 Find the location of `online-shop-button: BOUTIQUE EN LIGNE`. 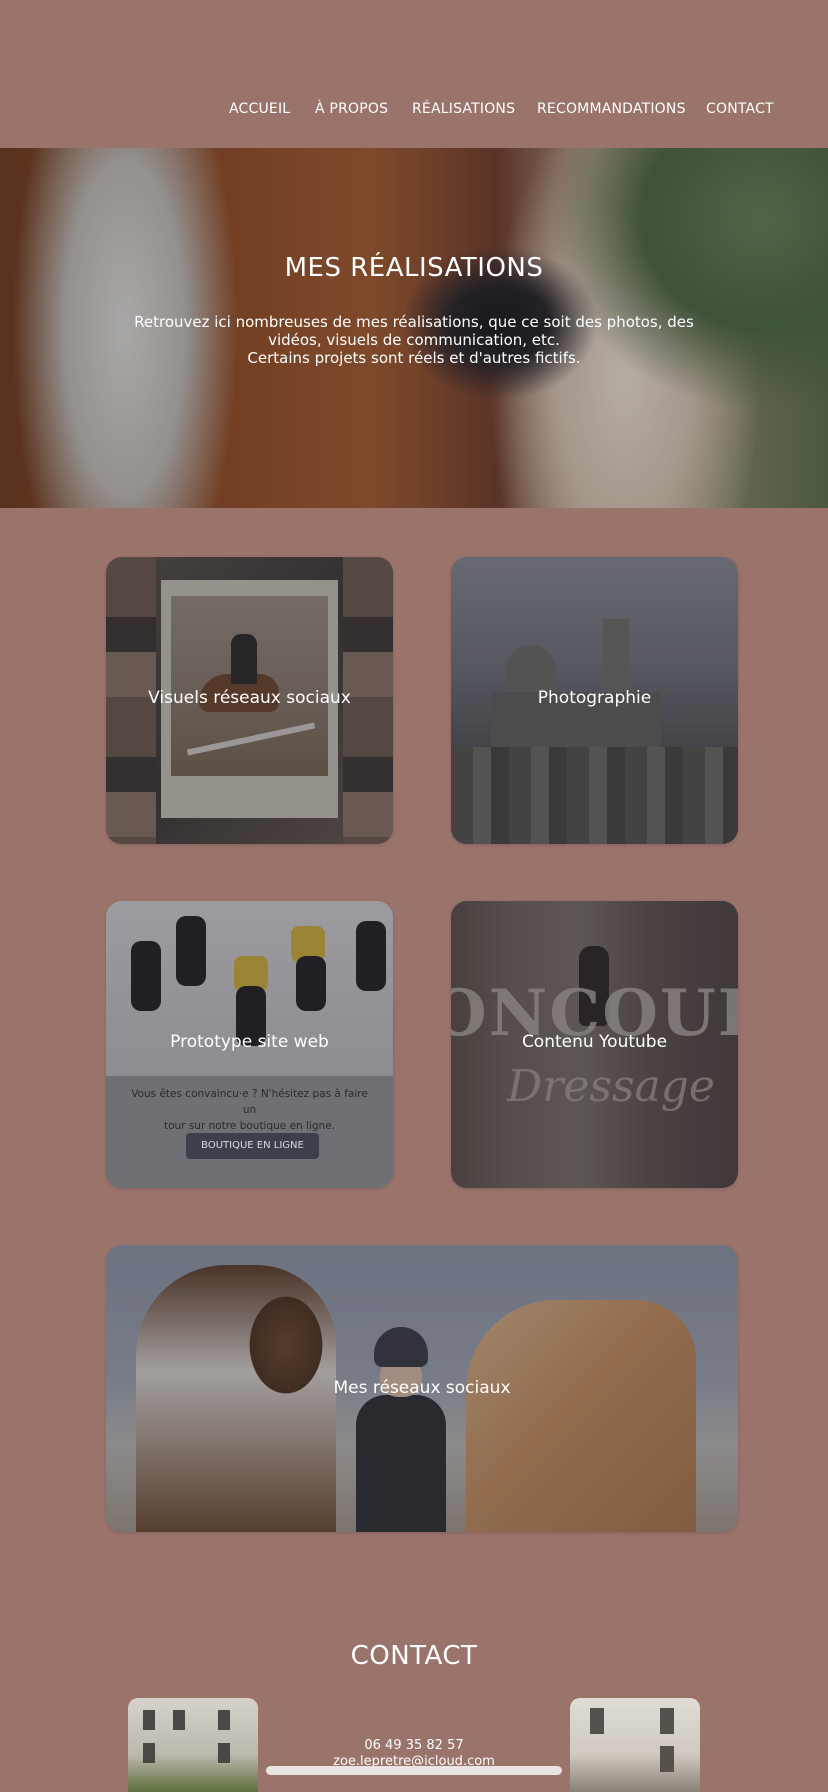

online-shop-button: BOUTIQUE EN LIGNE is located at coordinates (252, 1146).